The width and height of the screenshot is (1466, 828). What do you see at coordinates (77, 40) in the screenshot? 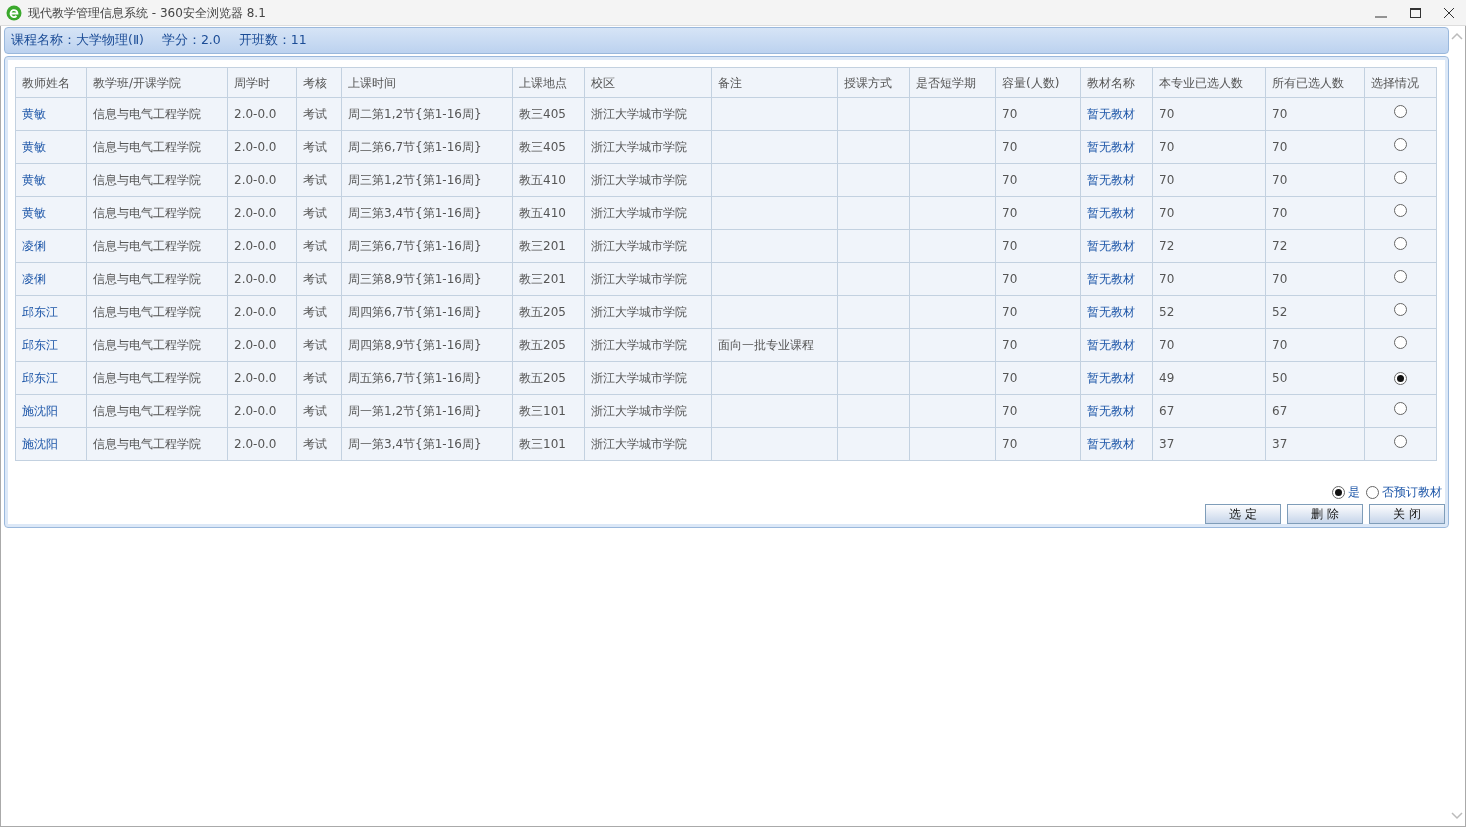
I see `course-info-text: 课程名称：大学物理(Ⅱ)` at bounding box center [77, 40].